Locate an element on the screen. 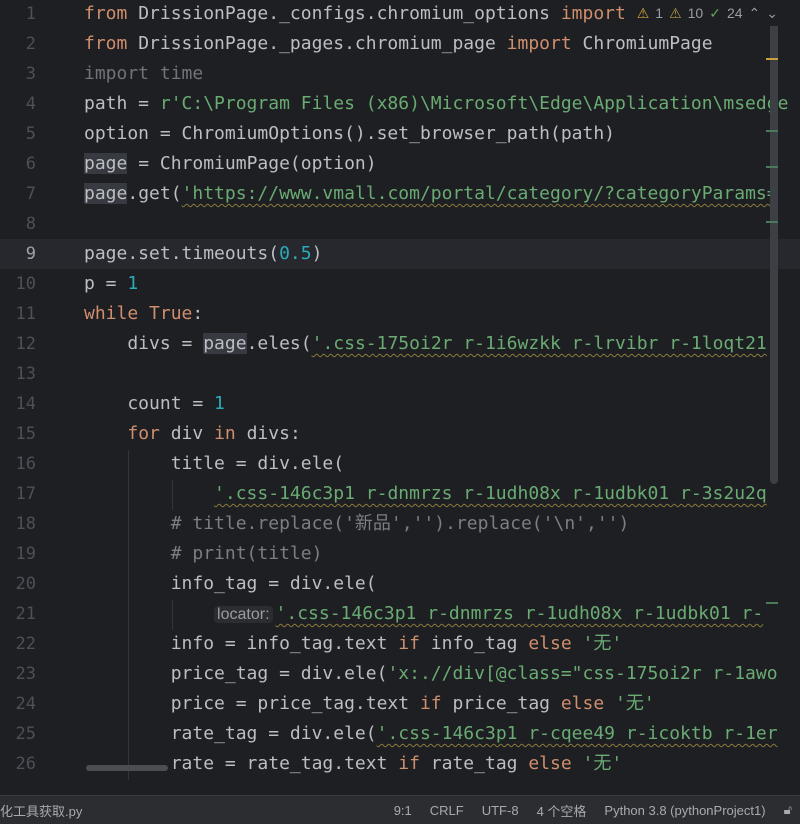 The height and width of the screenshot is (824, 800). line-number: 15 is located at coordinates (18, 434).